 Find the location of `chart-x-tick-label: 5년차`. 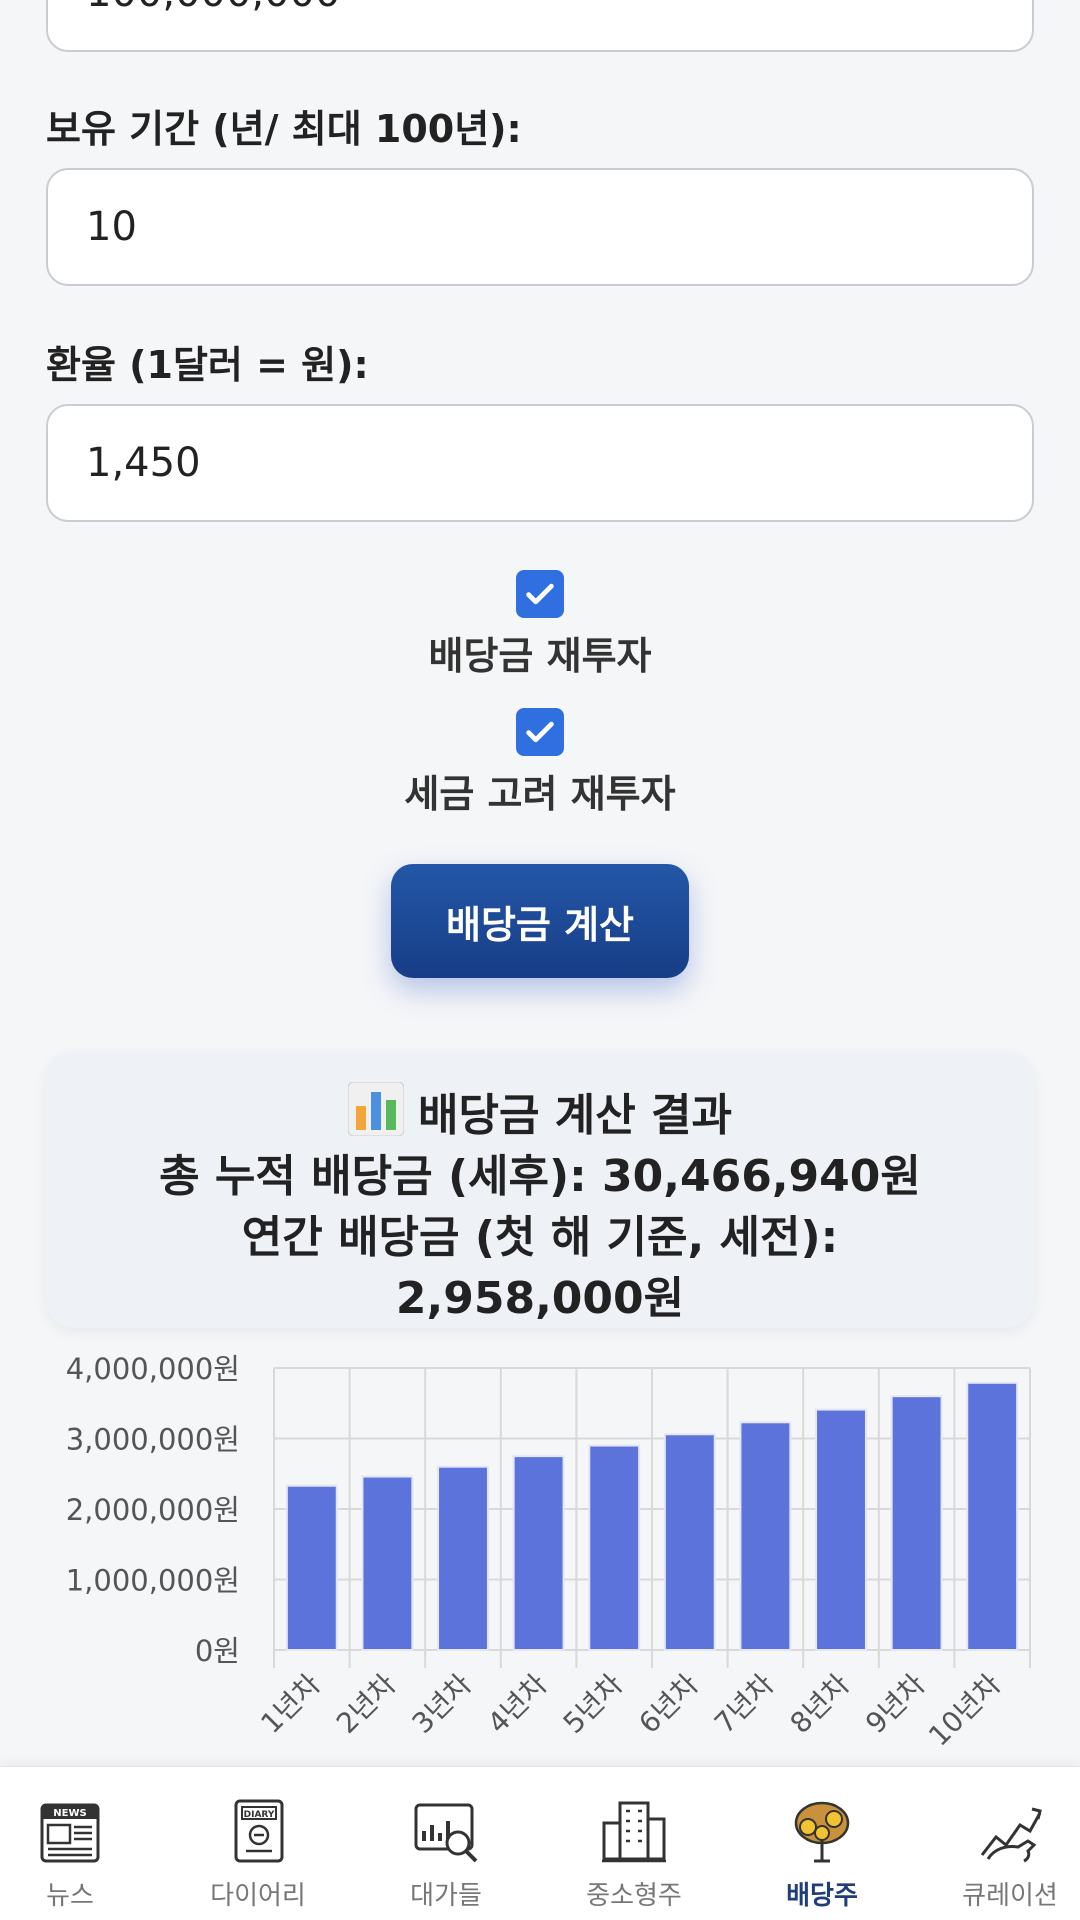

chart-x-tick-label: 5년차 is located at coordinates (593, 1704).